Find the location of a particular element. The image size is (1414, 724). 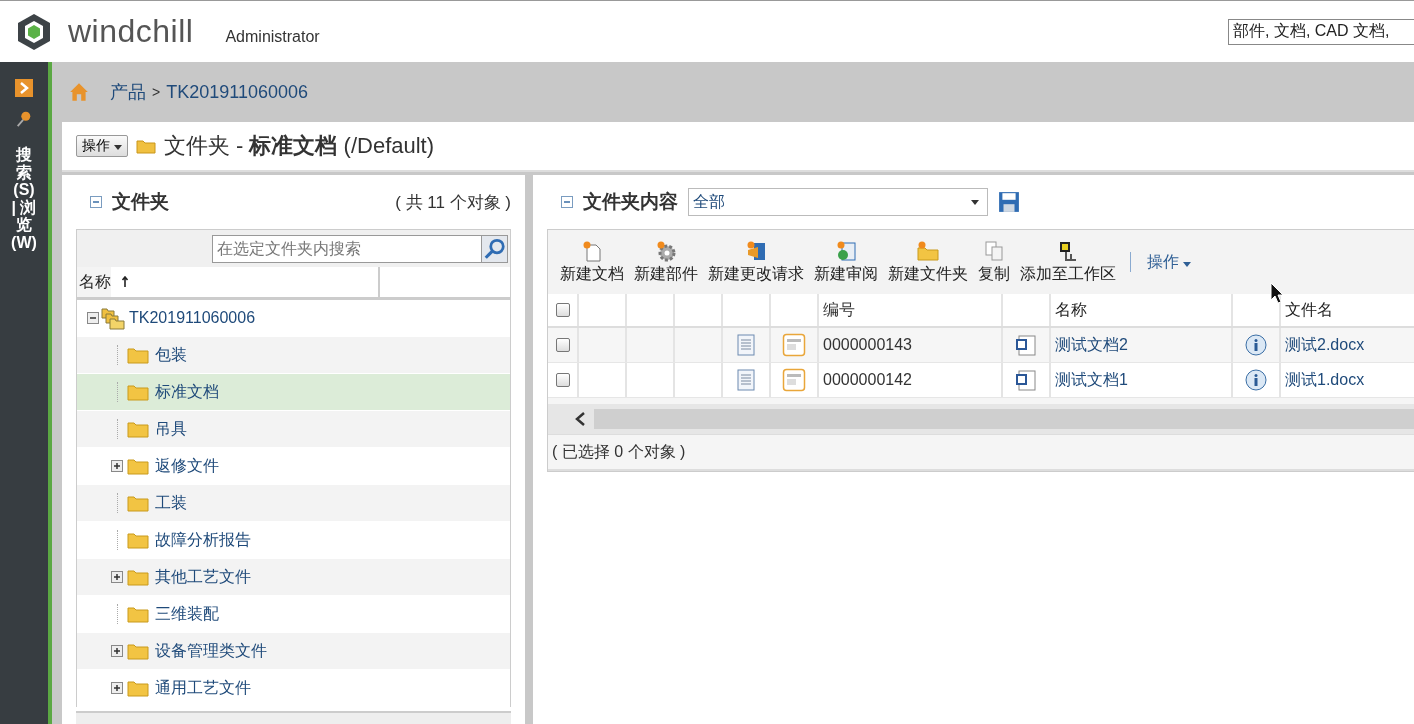

review-icon is located at coordinates (846, 250).